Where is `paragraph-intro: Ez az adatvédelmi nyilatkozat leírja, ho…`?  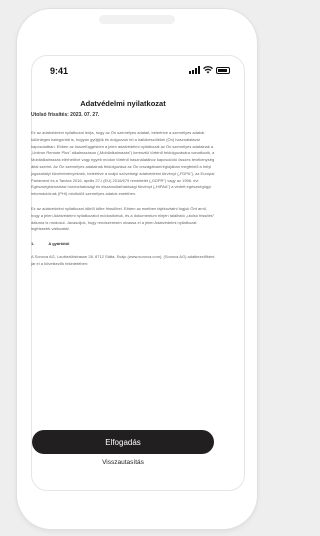
paragraph-intro: Ez az adatvédelmi nyilatkozat leírja, ho… is located at coordinates (123, 163).